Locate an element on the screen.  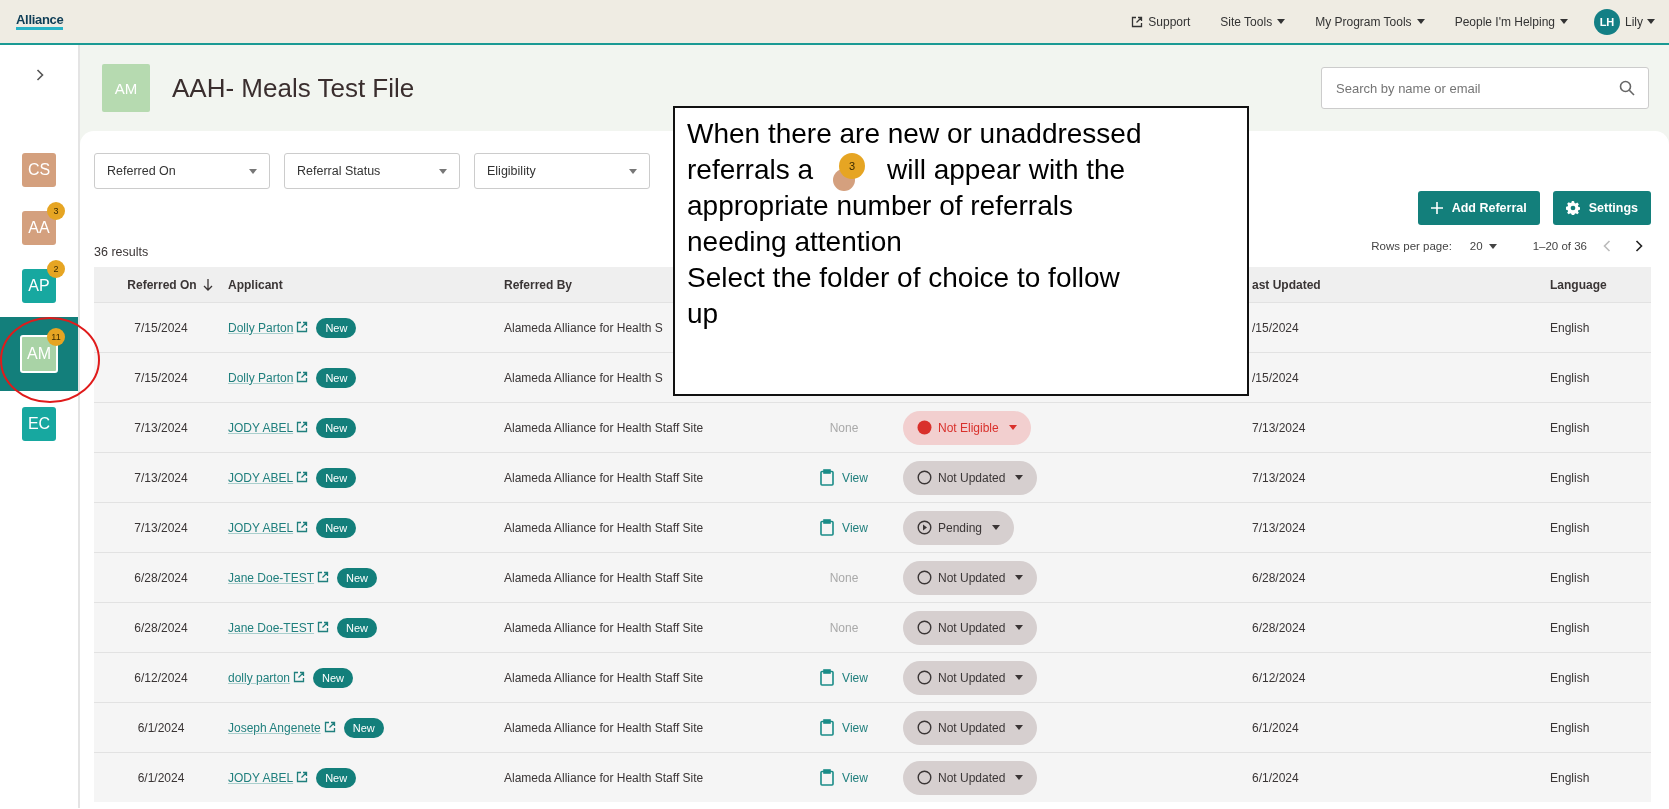
folder-item: AA 3 is located at coordinates (39, 228).